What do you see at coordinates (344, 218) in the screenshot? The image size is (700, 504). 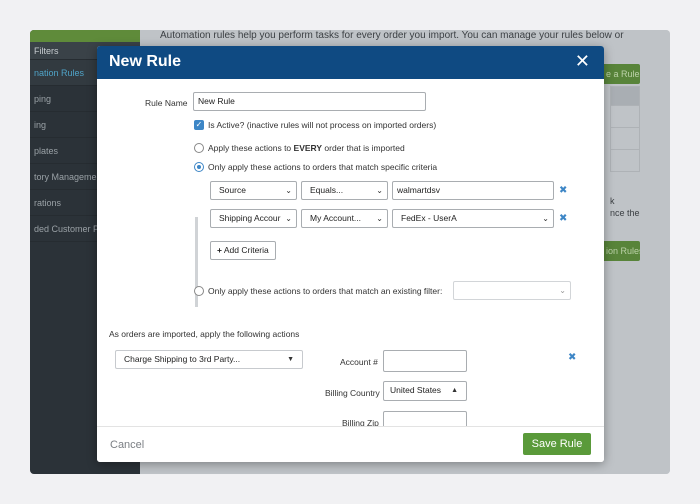 I see `criteria-2-operator-select: My Account... ⌄` at bounding box center [344, 218].